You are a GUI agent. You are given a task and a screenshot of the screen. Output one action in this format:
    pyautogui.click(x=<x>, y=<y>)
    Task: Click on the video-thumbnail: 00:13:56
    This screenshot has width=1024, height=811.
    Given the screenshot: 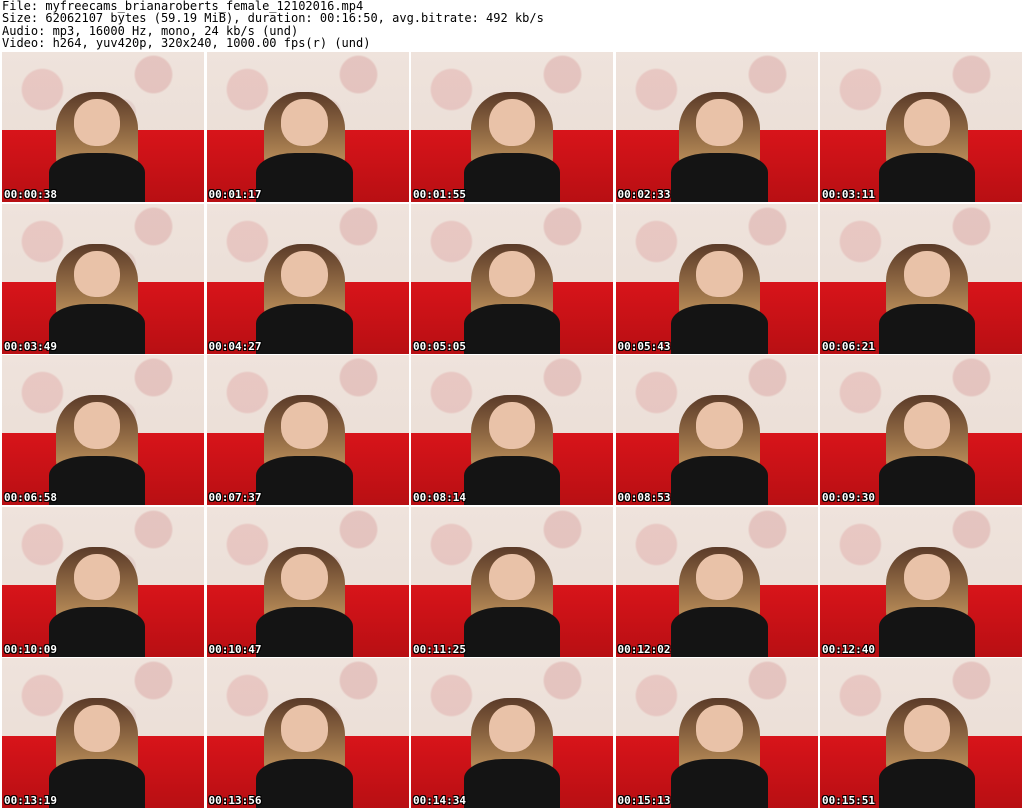 What is the action you would take?
    pyautogui.click(x=307, y=733)
    